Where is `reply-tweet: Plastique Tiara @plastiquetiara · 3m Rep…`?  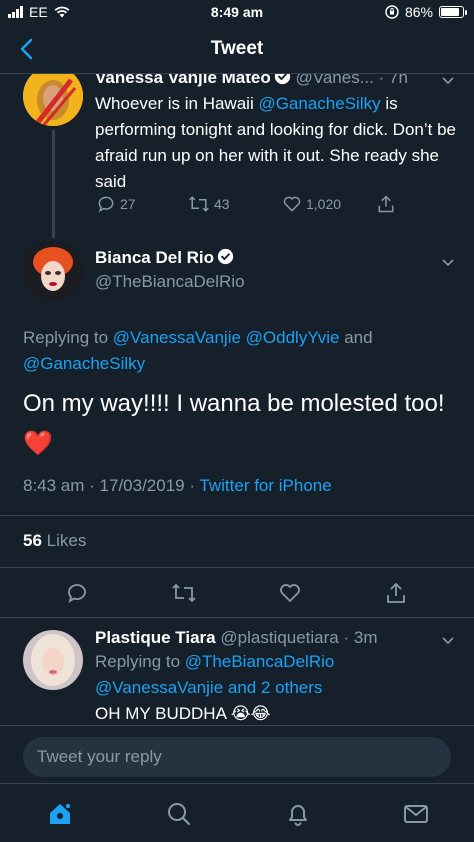
reply-tweet: Plastique Tiara @plastiquetiara · 3m Rep… is located at coordinates (280, 676).